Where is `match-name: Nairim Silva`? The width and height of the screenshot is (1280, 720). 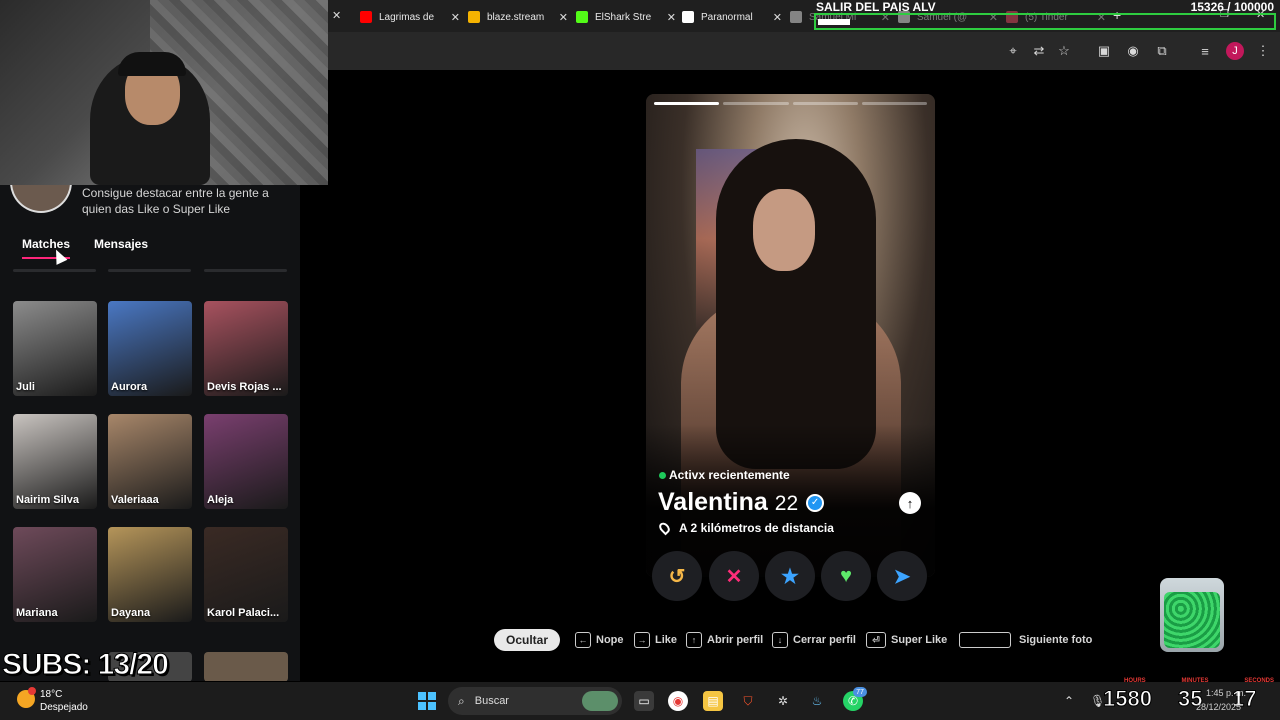 match-name: Nairim Silva is located at coordinates (47, 500).